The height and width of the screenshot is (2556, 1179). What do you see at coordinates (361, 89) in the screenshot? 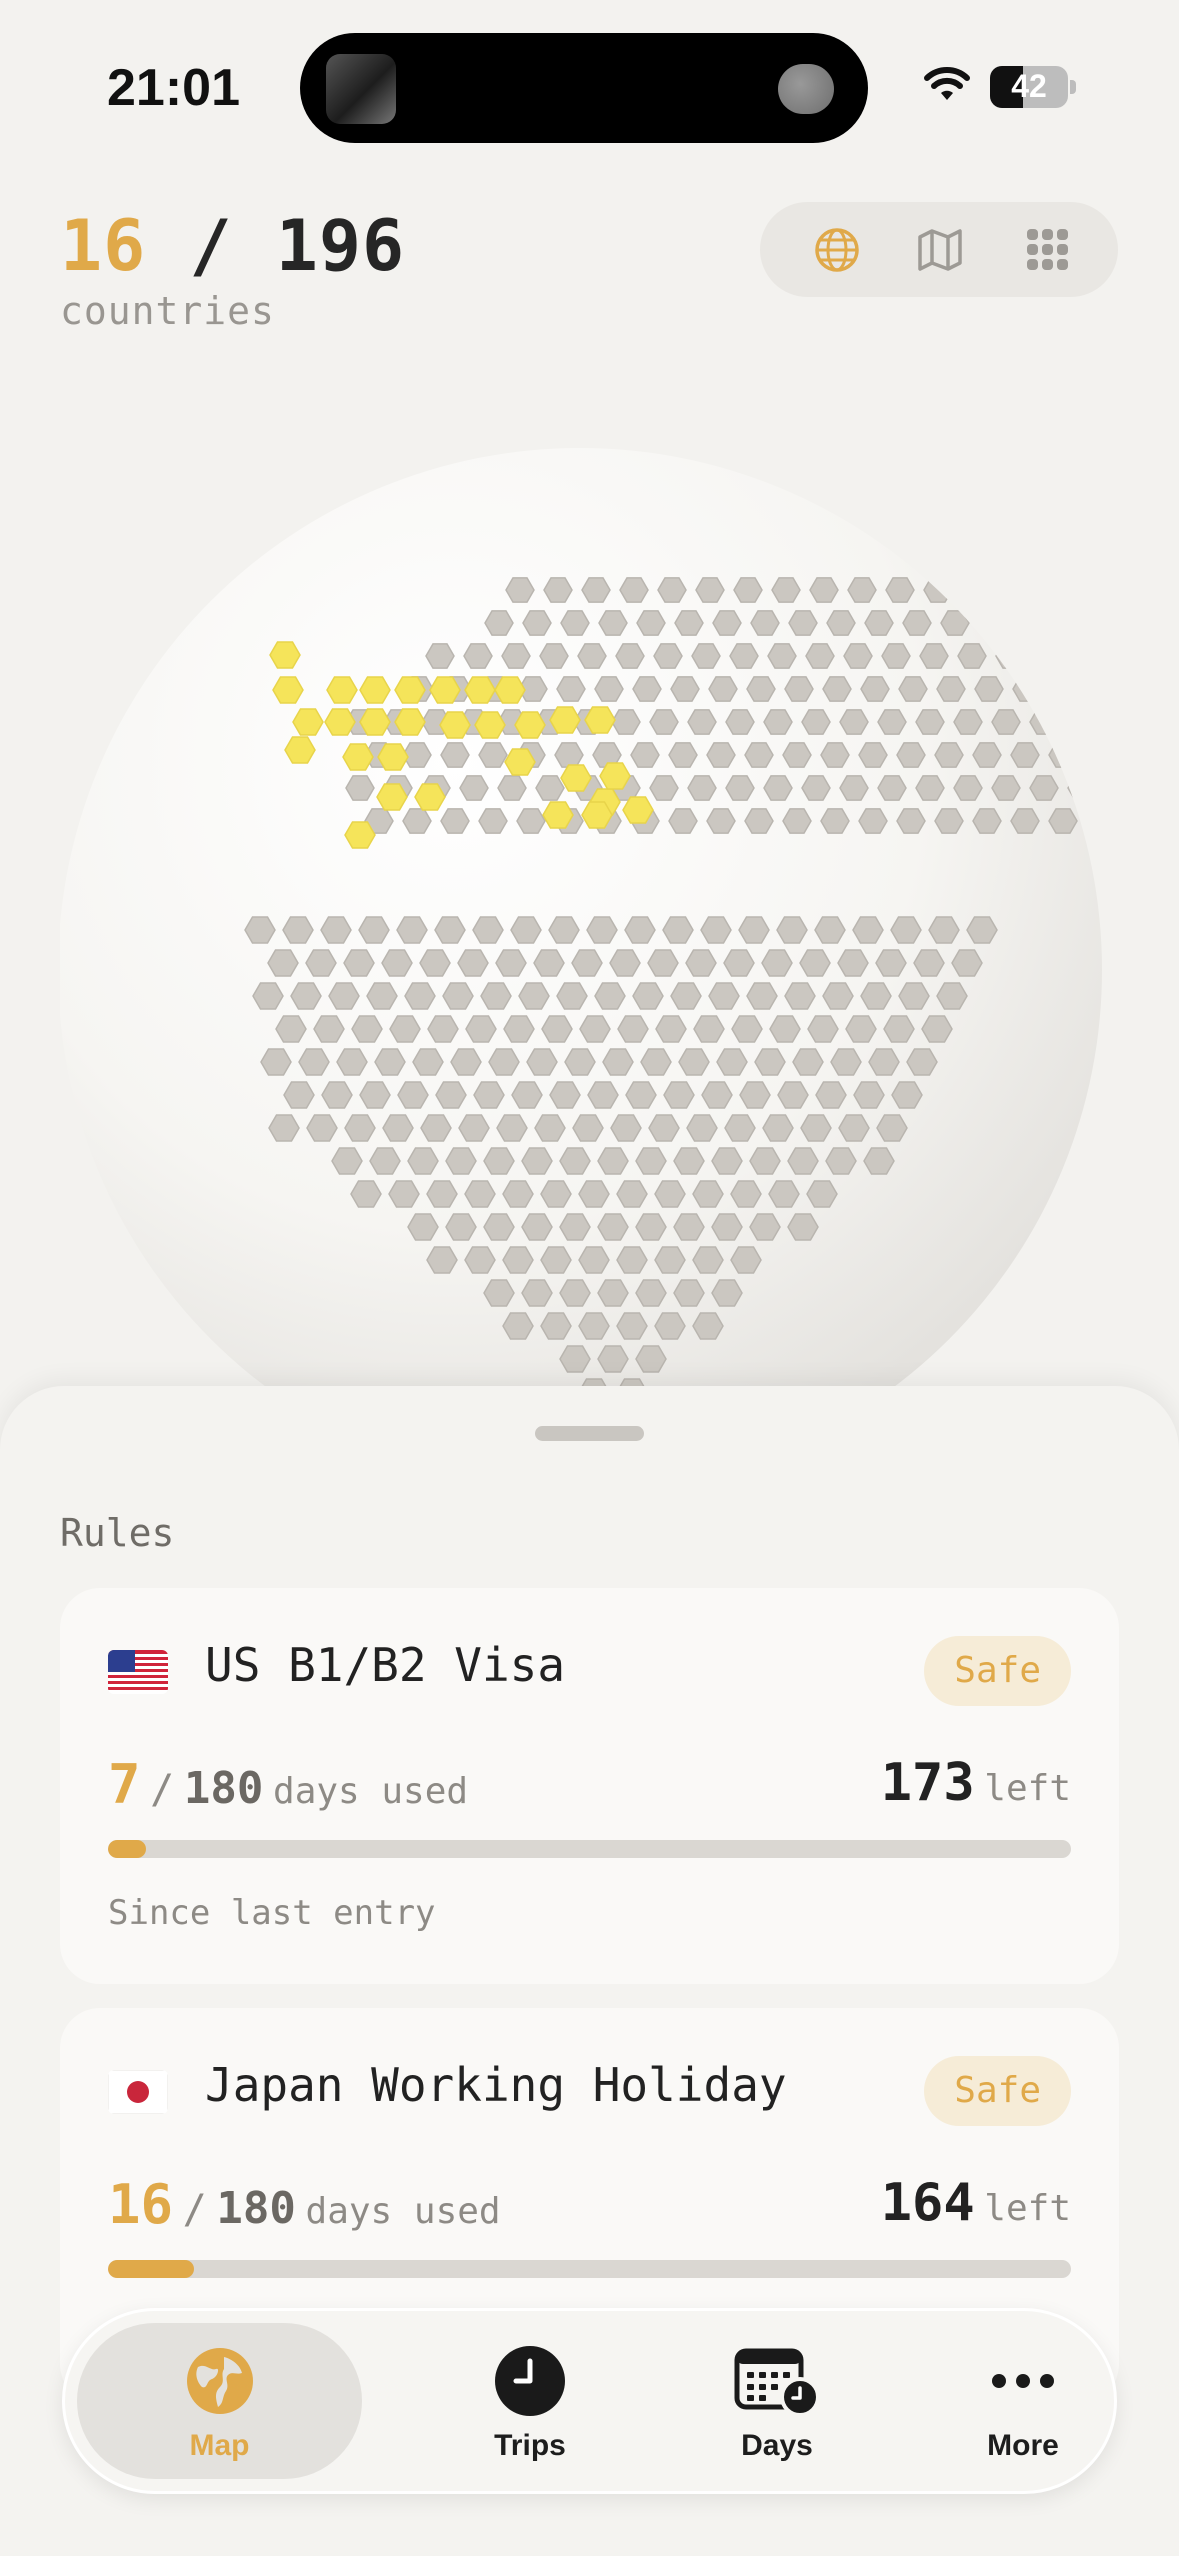
I see `now-playing-artwork` at bounding box center [361, 89].